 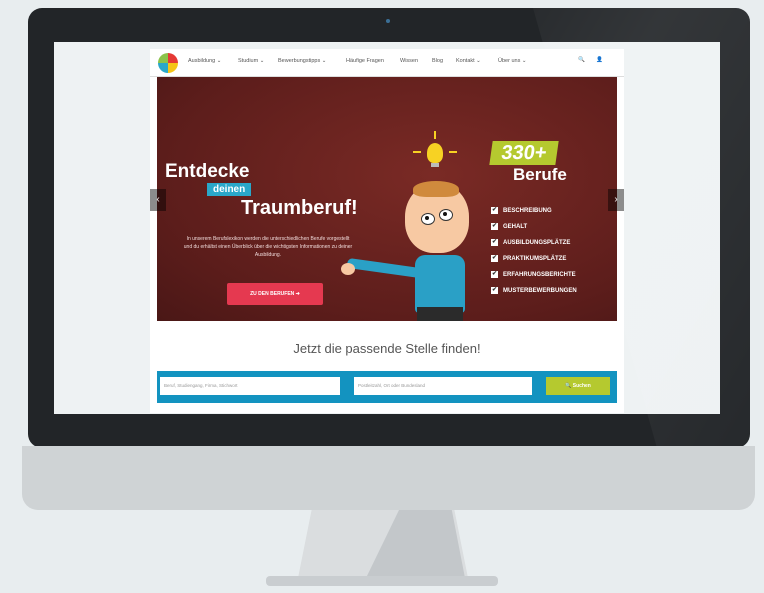 I want to click on character-pants, so click(x=440, y=314).